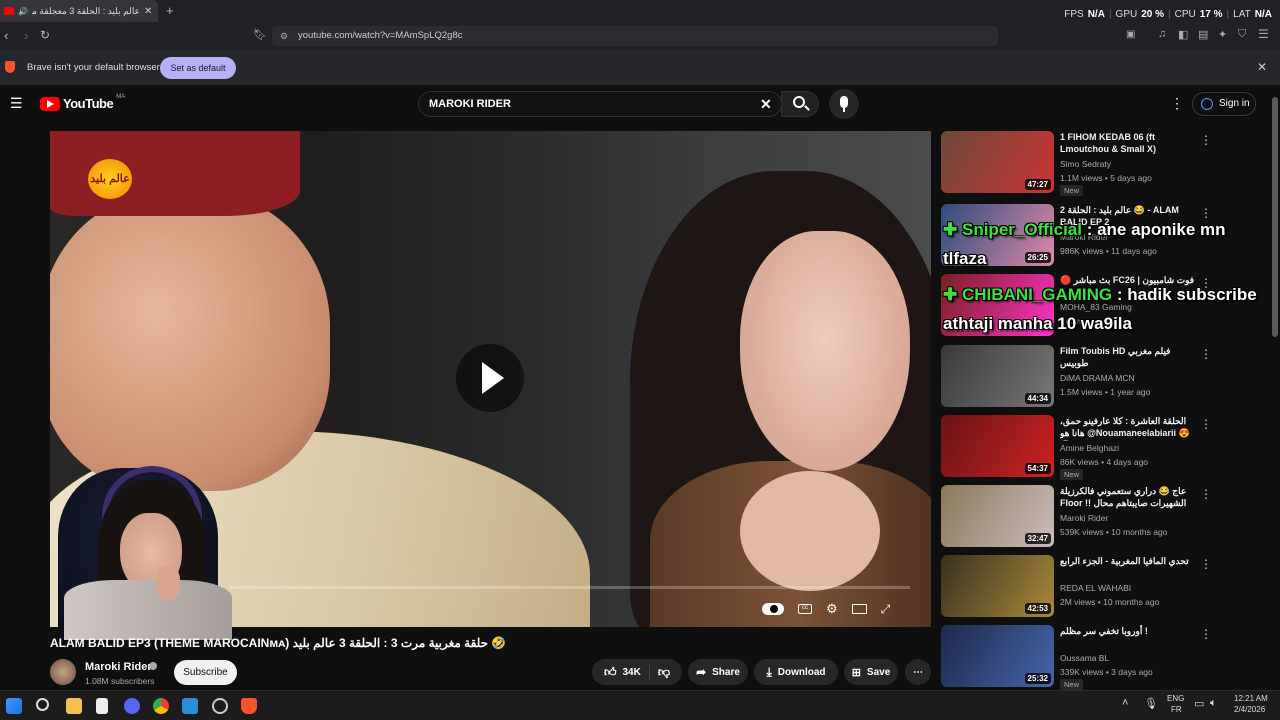 This screenshot has width=1280, height=720. I want to click on more-options-icon: ⋮, so click(1177, 103).